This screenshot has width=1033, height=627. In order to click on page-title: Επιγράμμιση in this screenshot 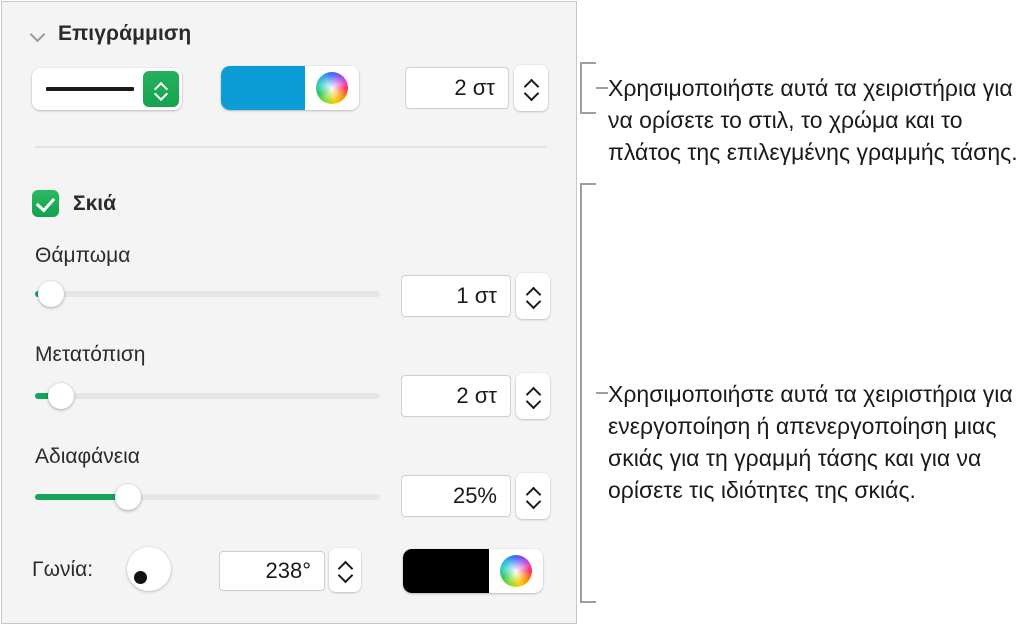, I will do `click(125, 33)`.